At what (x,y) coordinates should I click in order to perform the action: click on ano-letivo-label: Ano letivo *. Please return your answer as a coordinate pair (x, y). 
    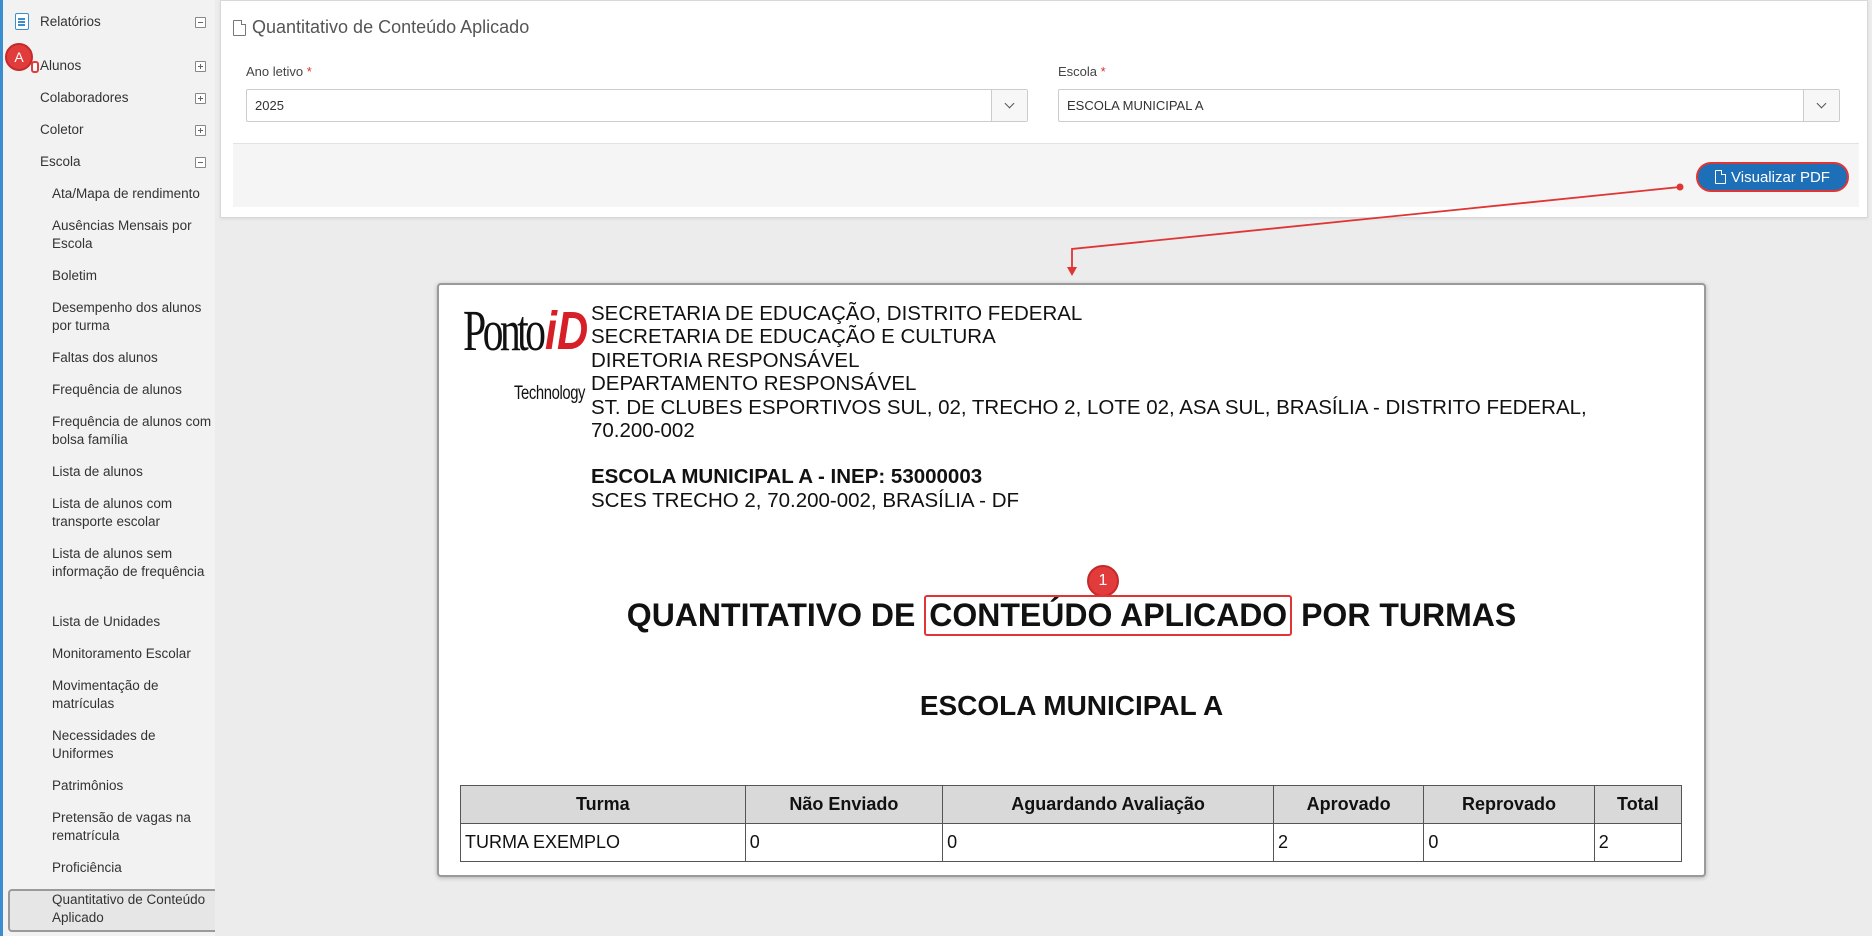
    Looking at the image, I should click on (279, 71).